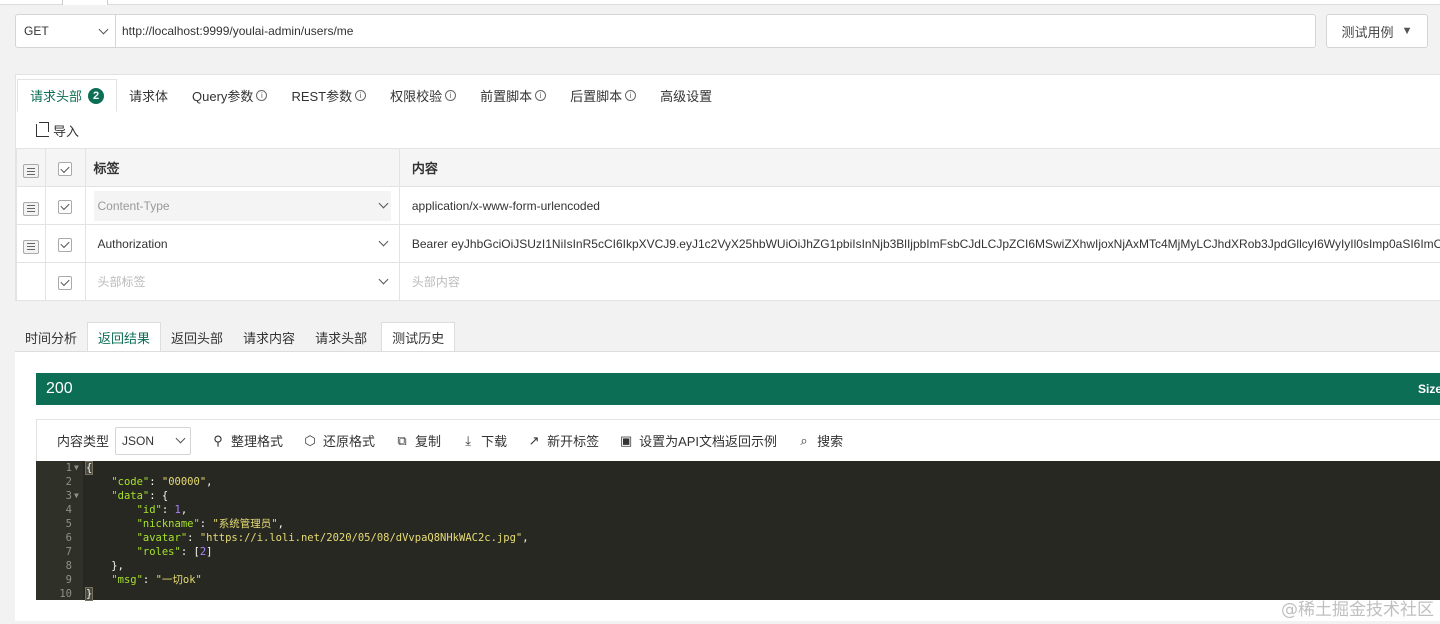 Image resolution: width=1440 pixels, height=624 pixels. What do you see at coordinates (36, 31) in the screenshot?
I see `method-value: GET` at bounding box center [36, 31].